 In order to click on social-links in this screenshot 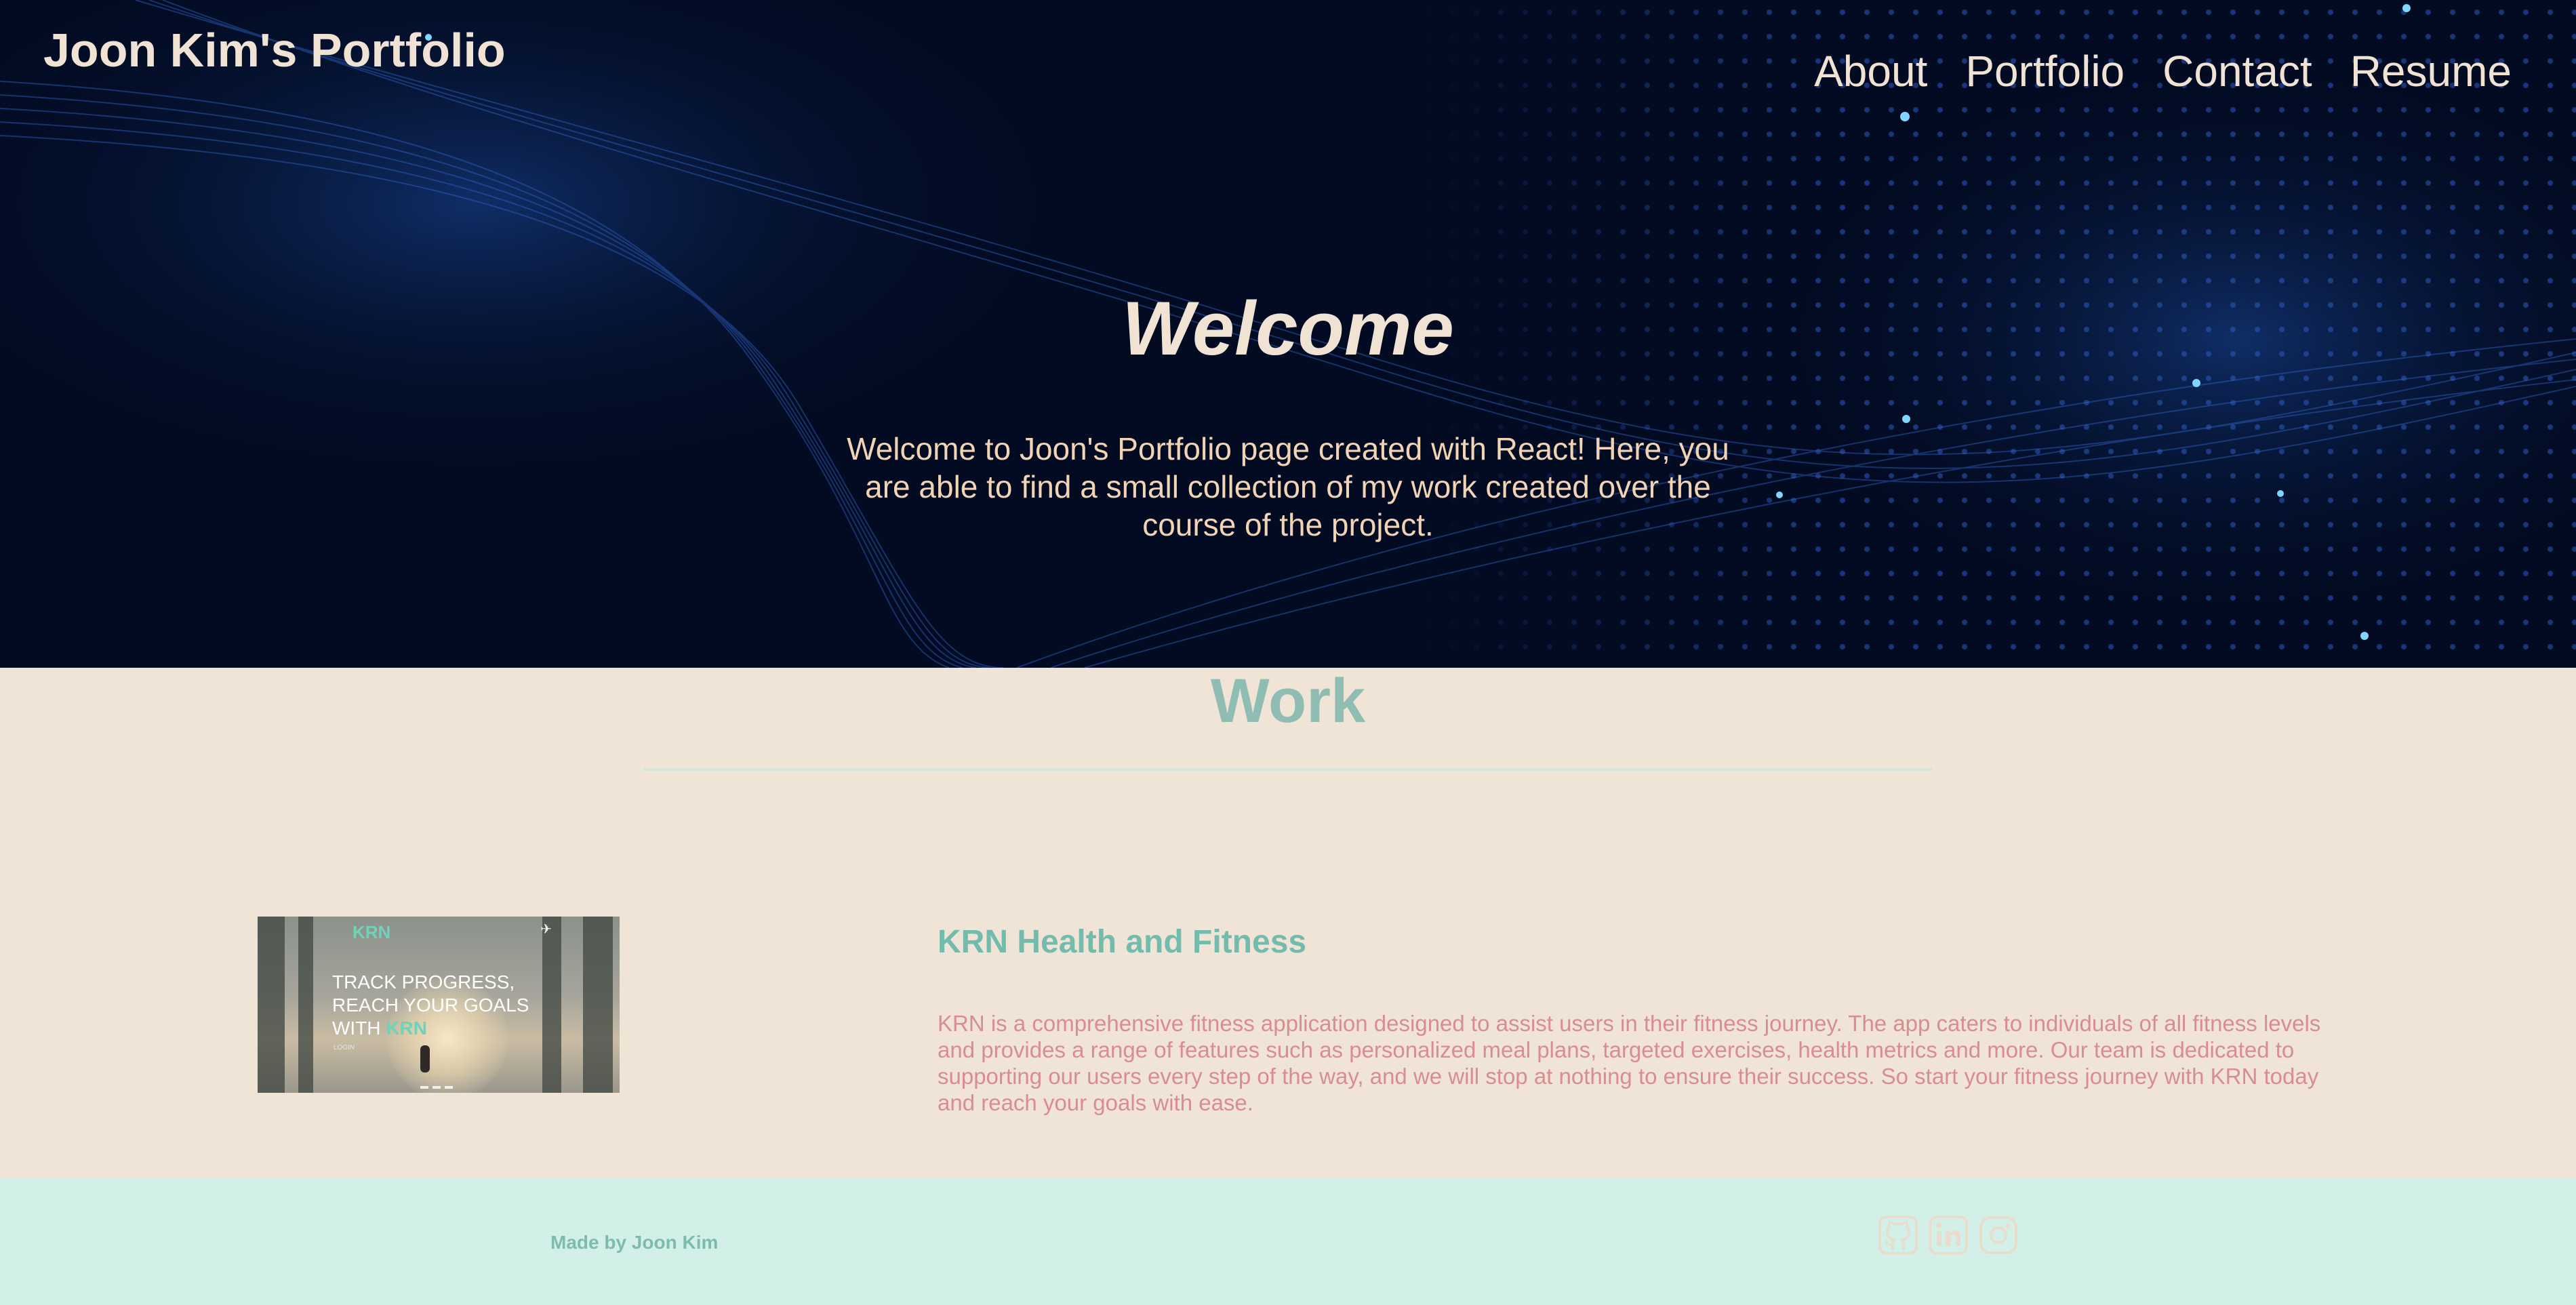, I will do `click(1948, 1235)`.